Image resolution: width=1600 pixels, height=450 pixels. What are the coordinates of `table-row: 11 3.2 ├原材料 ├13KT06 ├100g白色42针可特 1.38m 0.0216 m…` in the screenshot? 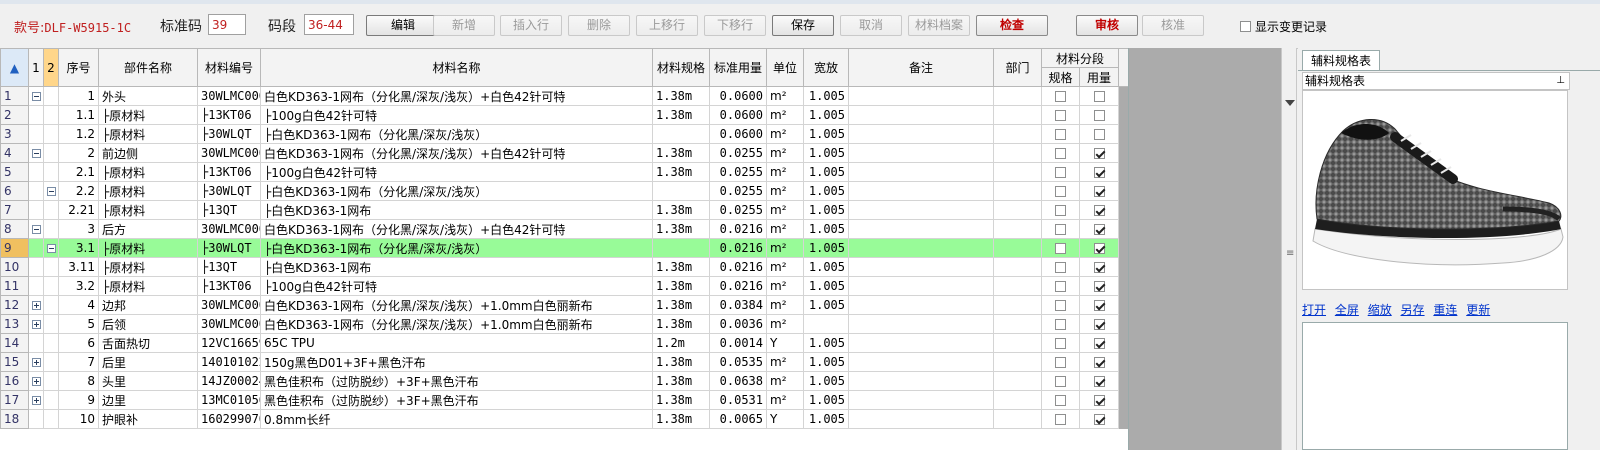 It's located at (564, 286).